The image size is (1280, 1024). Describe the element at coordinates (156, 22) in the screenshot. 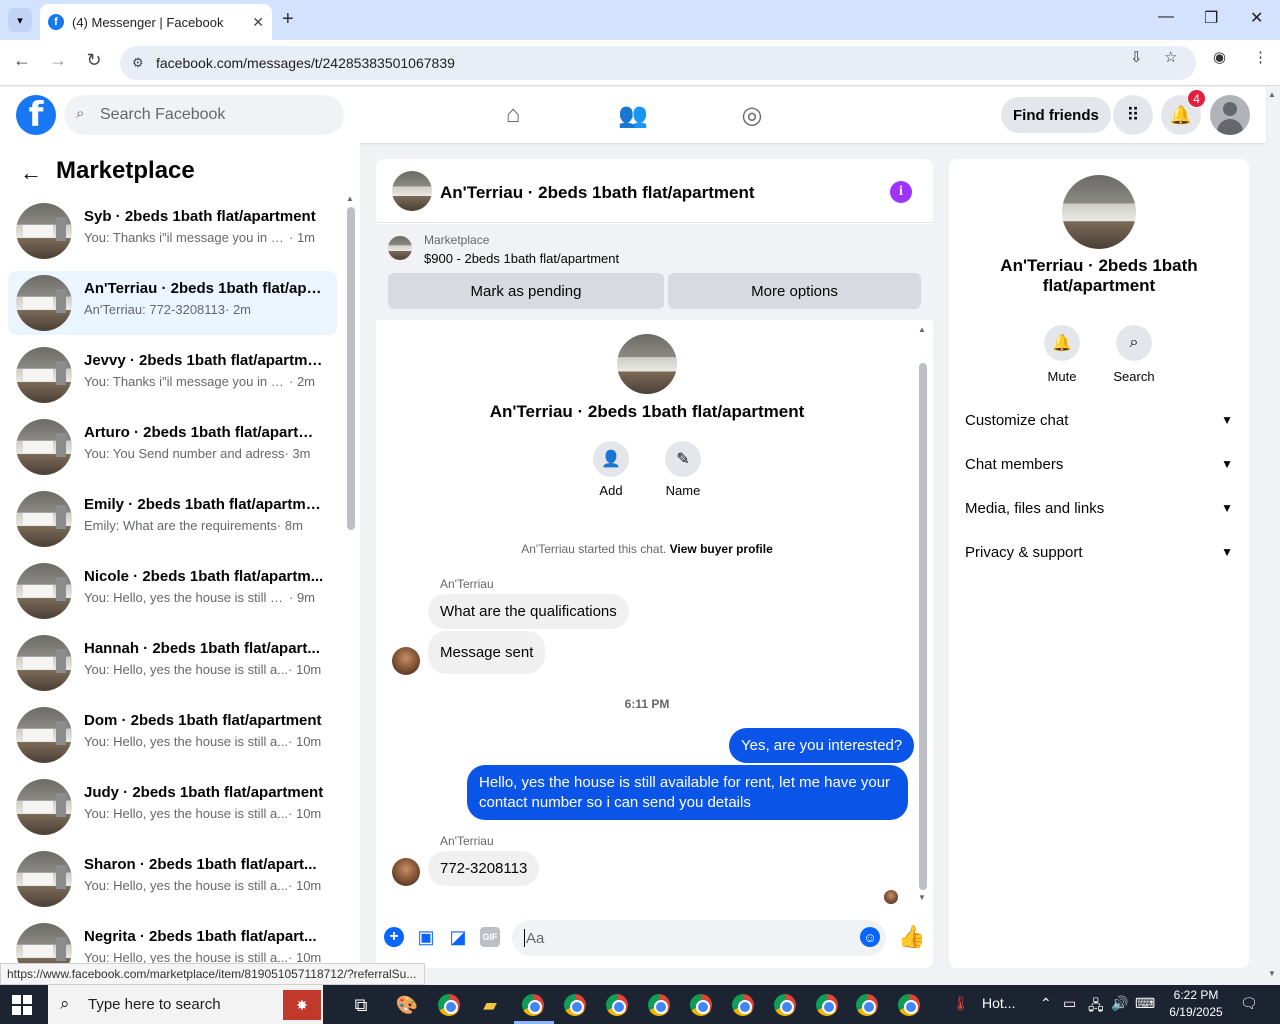

I see `browser-tab: f (4) Messenger | Facebook ✕` at that location.